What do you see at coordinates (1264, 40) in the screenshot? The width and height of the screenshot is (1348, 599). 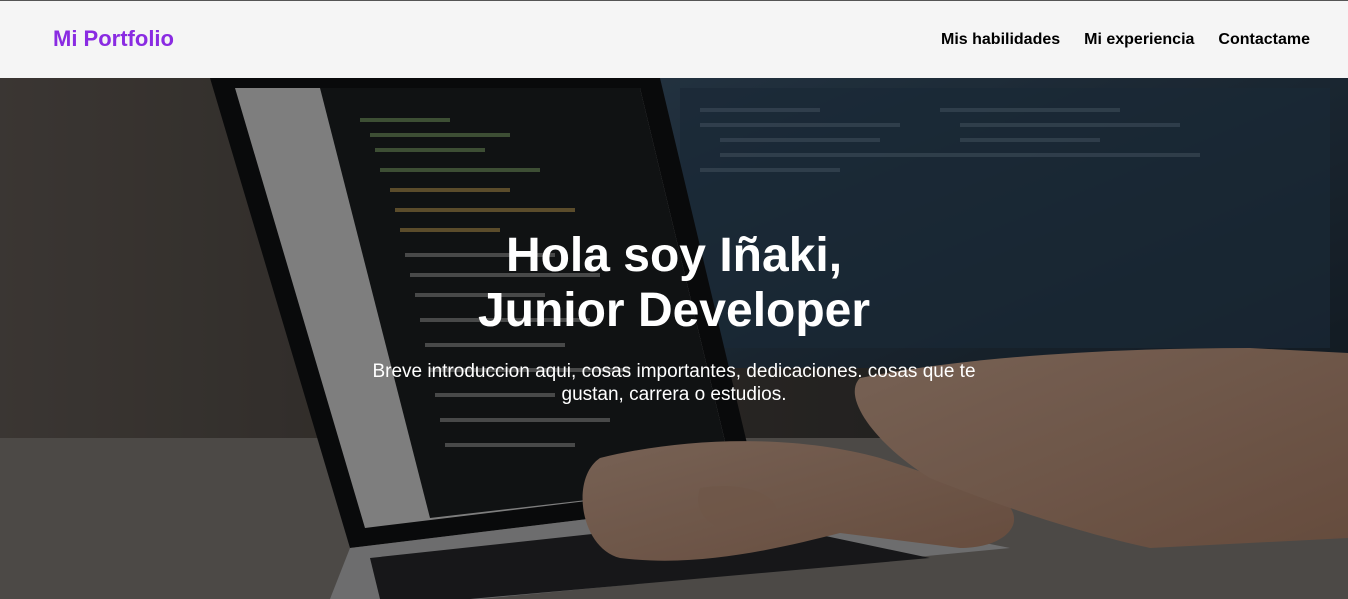 I see `nav-link-contactame: Contactame` at bounding box center [1264, 40].